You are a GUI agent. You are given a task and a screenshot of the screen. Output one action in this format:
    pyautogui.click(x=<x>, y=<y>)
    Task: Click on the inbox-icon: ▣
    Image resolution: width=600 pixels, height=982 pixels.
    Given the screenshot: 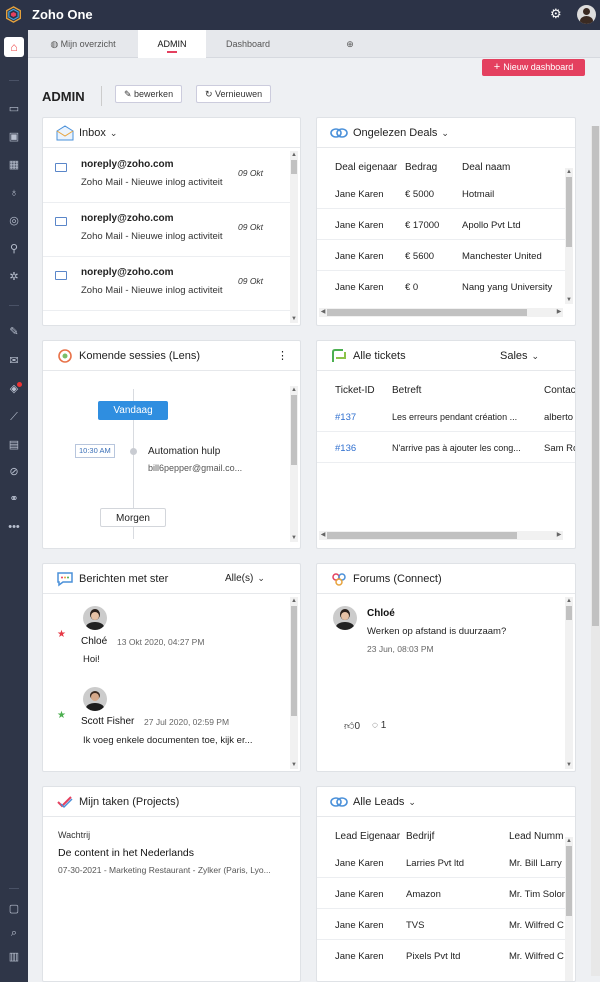 What is the action you would take?
    pyautogui.click(x=14, y=137)
    